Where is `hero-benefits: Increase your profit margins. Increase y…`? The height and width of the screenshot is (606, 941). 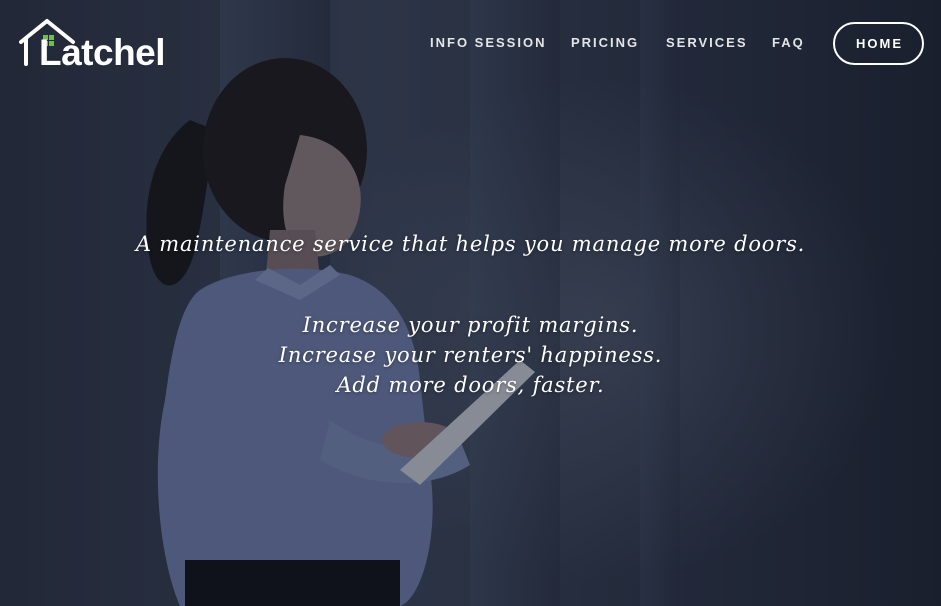 hero-benefits: Increase your profit margins. Increase y… is located at coordinates (470, 355).